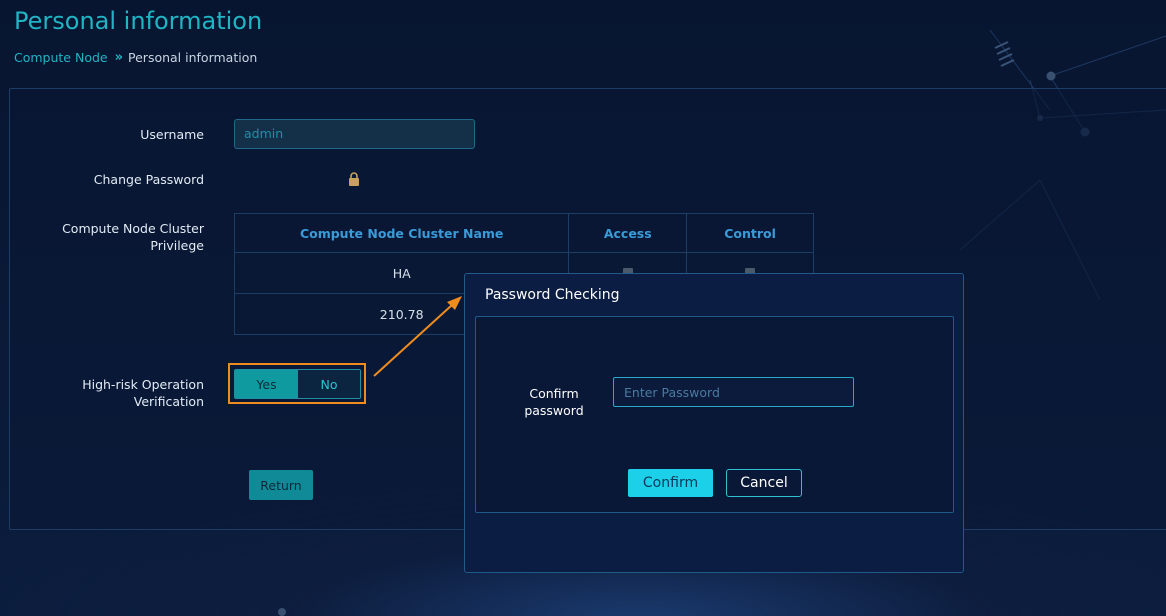 The image size is (1166, 616). What do you see at coordinates (138, 21) in the screenshot?
I see `page-title: Personal information` at bounding box center [138, 21].